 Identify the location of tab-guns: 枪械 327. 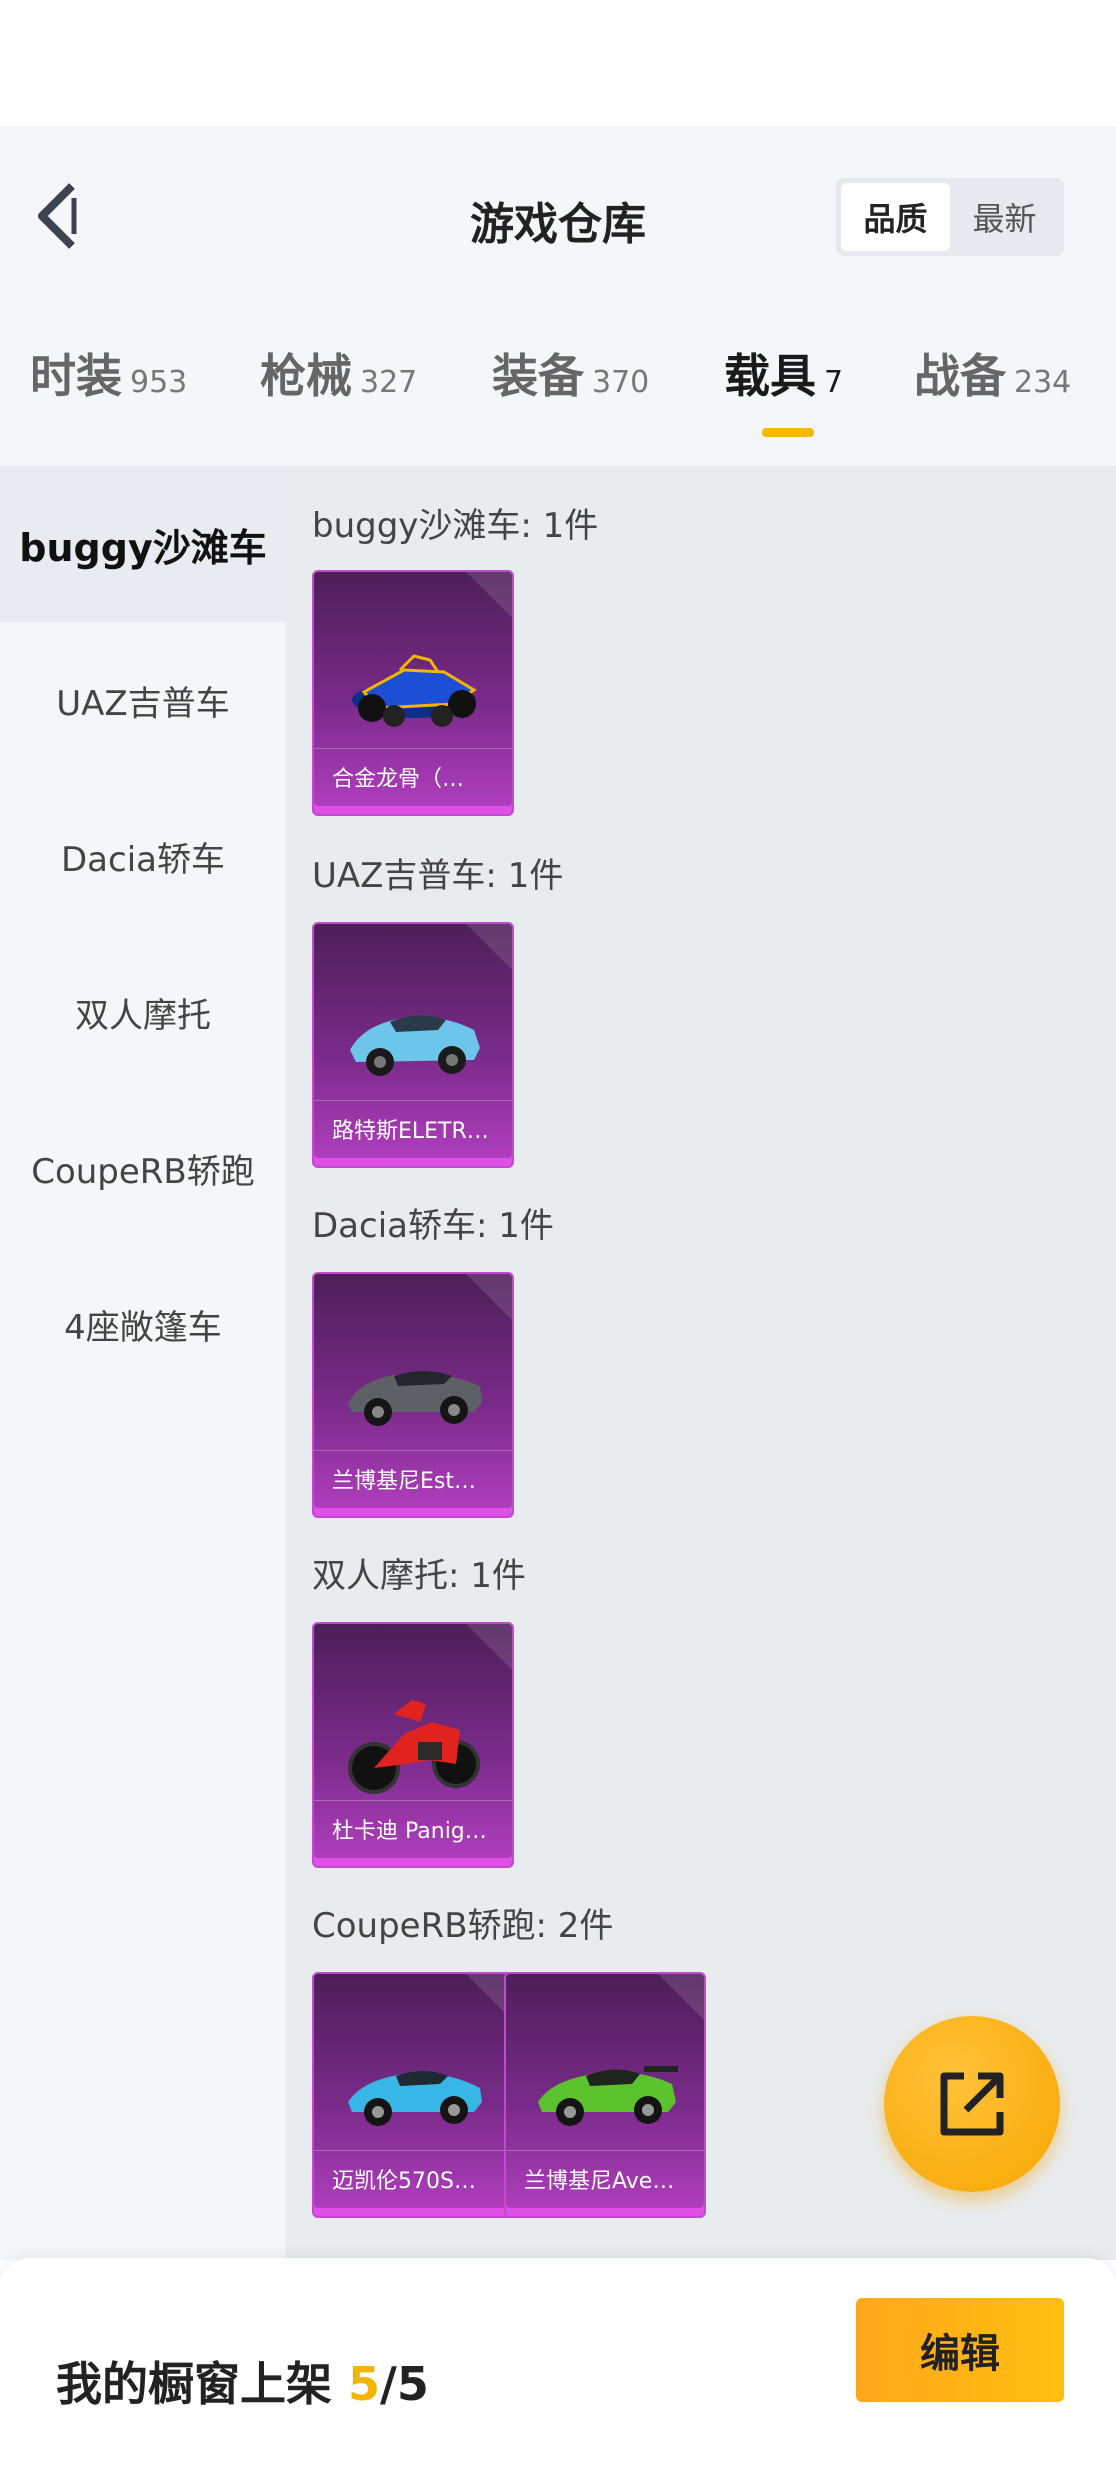
(338, 390).